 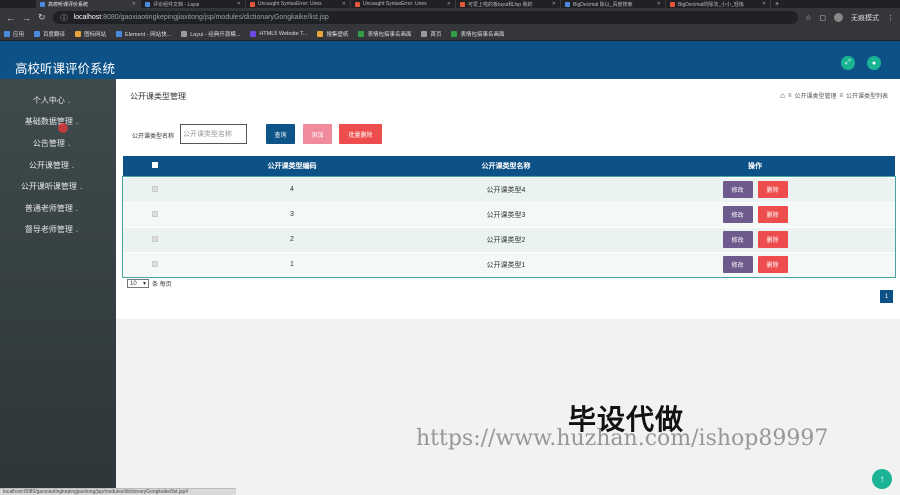 I want to click on page-size-select: 10 ▾, so click(x=138, y=283).